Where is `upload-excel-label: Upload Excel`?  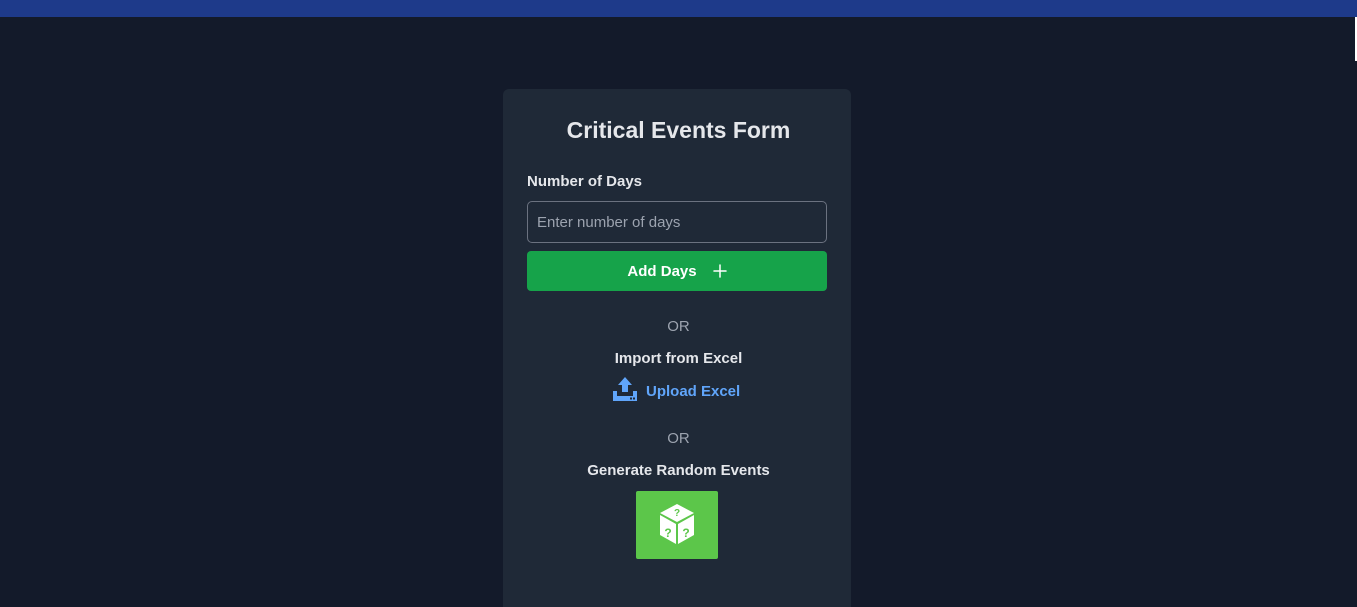 upload-excel-label: Upload Excel is located at coordinates (693, 391).